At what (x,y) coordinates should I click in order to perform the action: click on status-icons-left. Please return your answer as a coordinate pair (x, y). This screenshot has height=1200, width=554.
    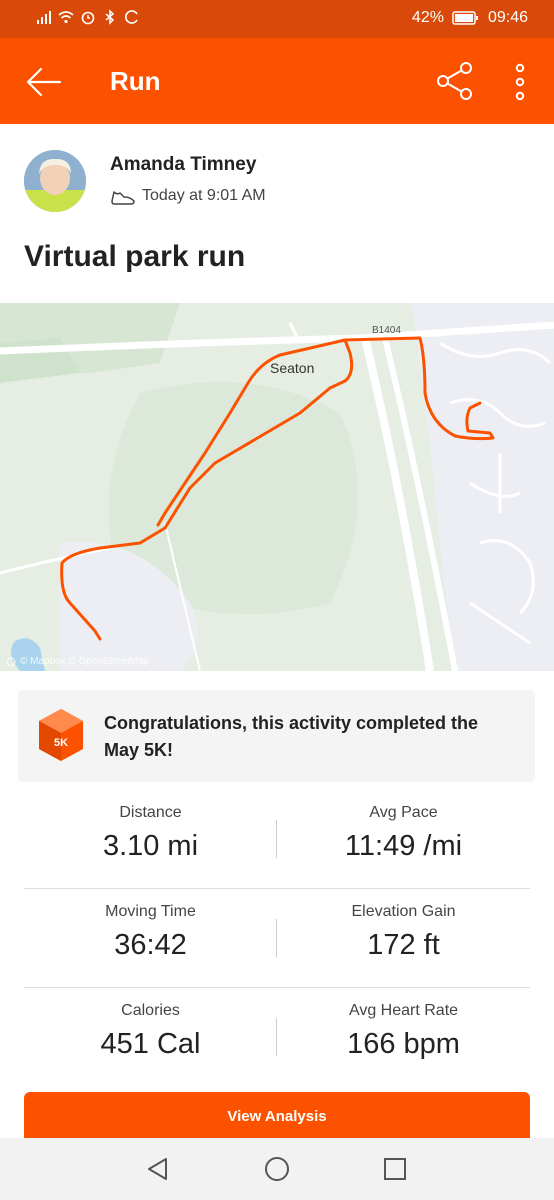
    Looking at the image, I should click on (88, 17).